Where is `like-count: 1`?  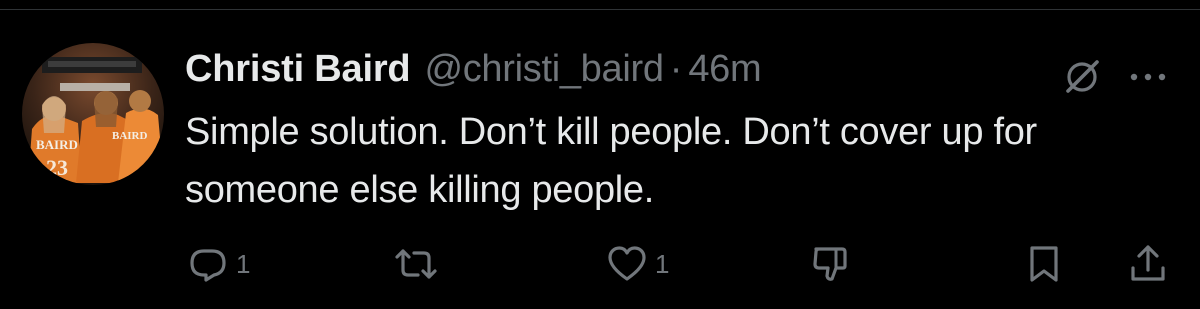
like-count: 1 is located at coordinates (662, 263).